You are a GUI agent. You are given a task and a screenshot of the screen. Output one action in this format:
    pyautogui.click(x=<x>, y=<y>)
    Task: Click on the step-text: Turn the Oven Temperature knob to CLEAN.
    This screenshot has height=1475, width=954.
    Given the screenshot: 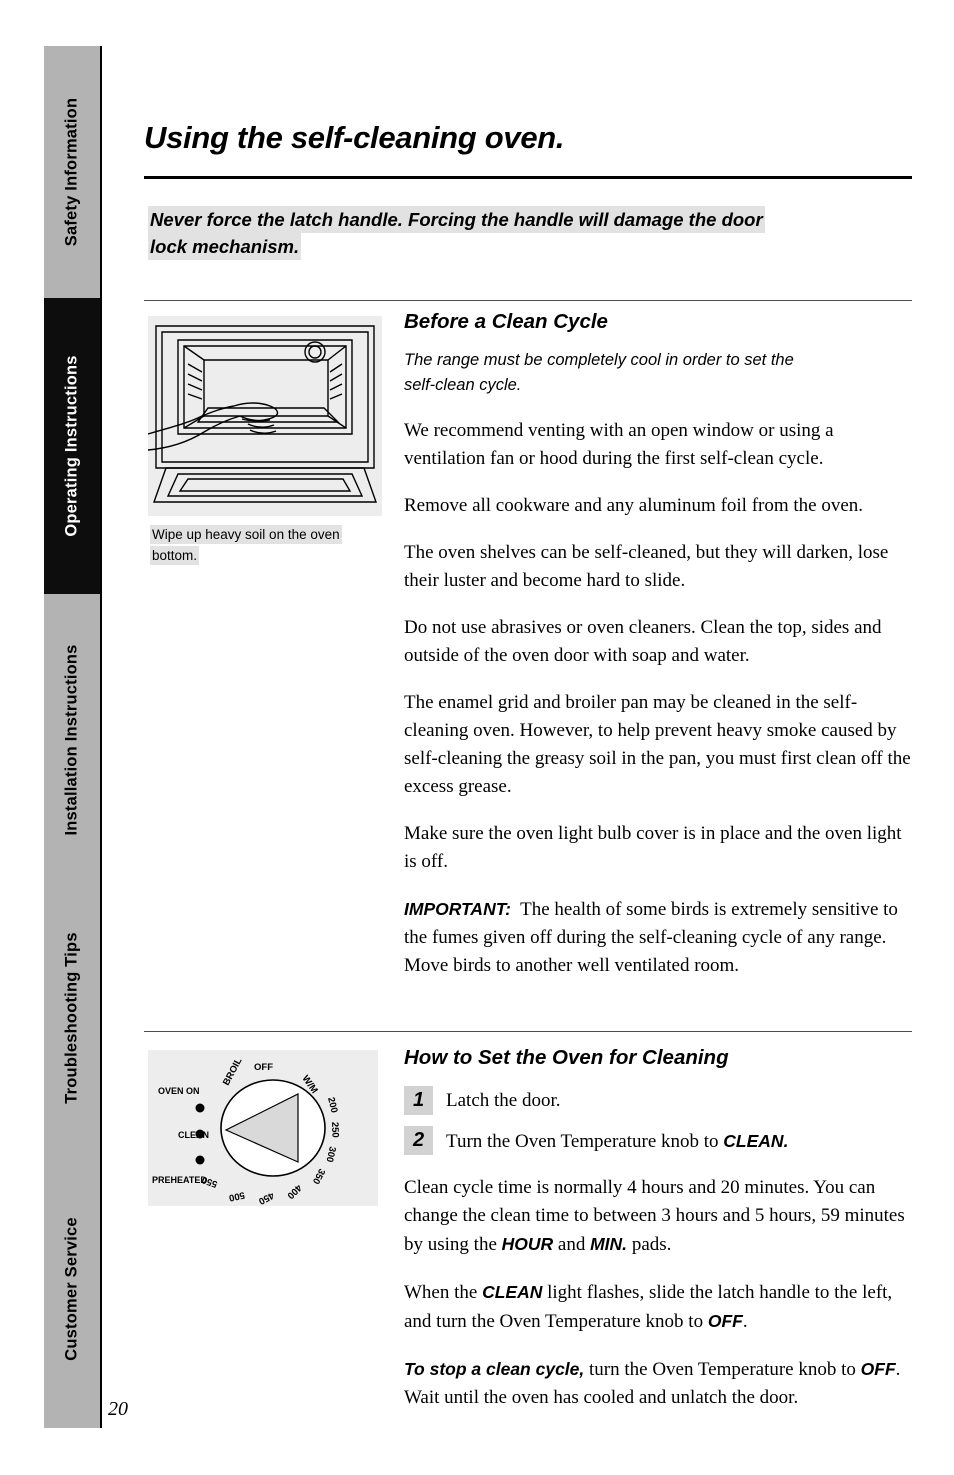 What is the action you would take?
    pyautogui.click(x=679, y=1140)
    